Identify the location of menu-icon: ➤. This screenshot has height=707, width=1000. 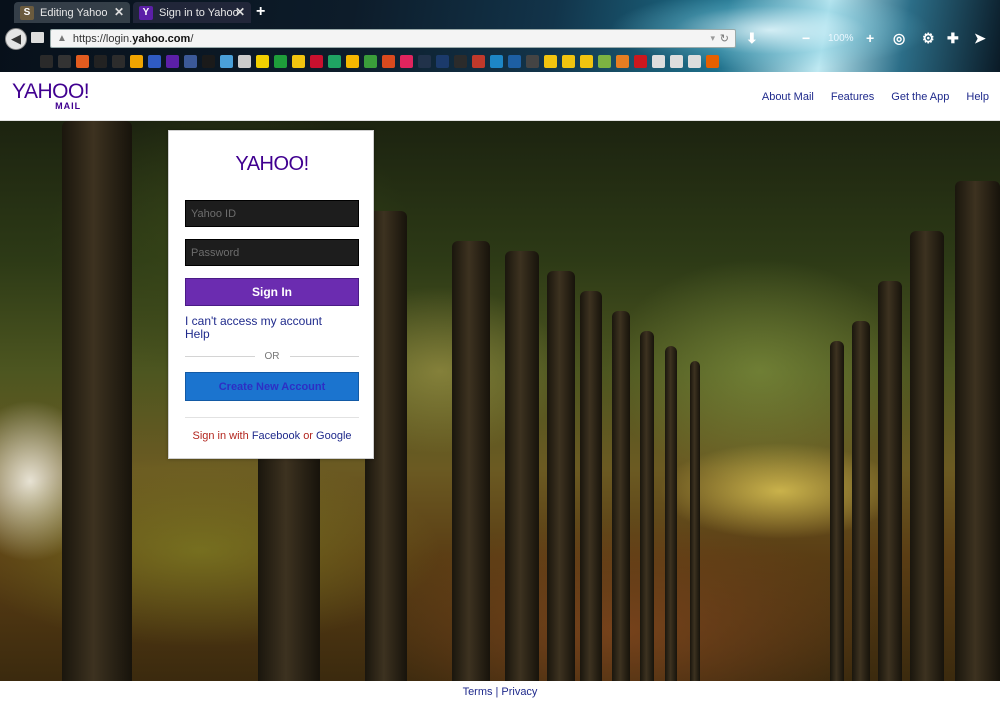
(980, 38).